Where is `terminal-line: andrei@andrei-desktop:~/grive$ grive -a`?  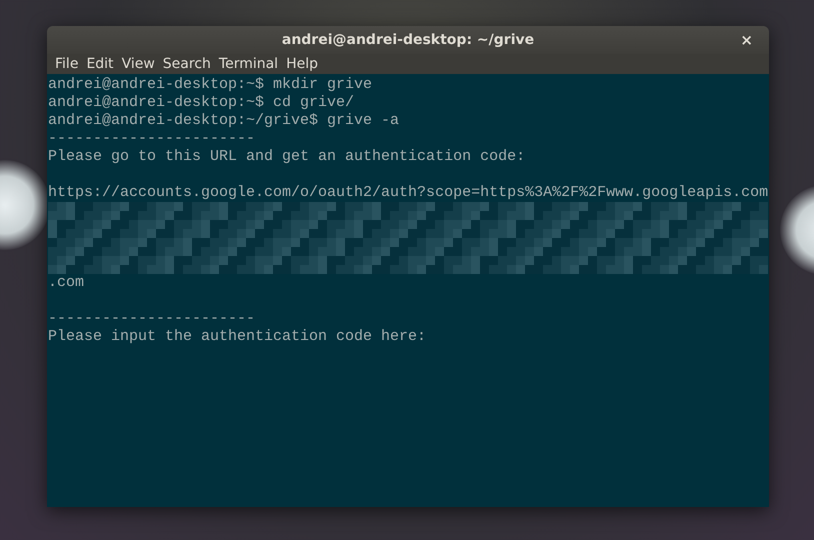
terminal-line: andrei@andrei-desktop:~/grive$ grive -a is located at coordinates (224, 121).